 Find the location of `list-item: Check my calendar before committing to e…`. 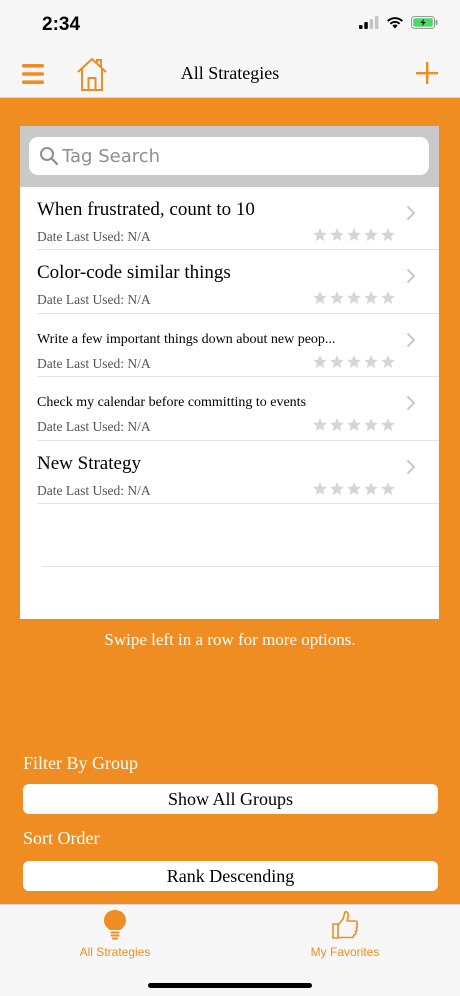

list-item: Check my calendar before committing to e… is located at coordinates (238, 409).